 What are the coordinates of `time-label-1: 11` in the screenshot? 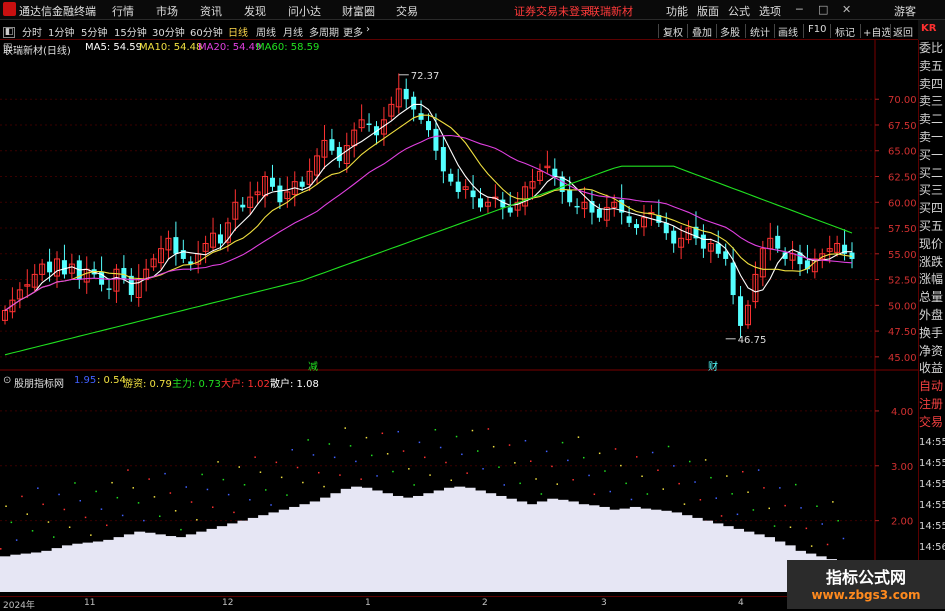 It's located at (90, 603).